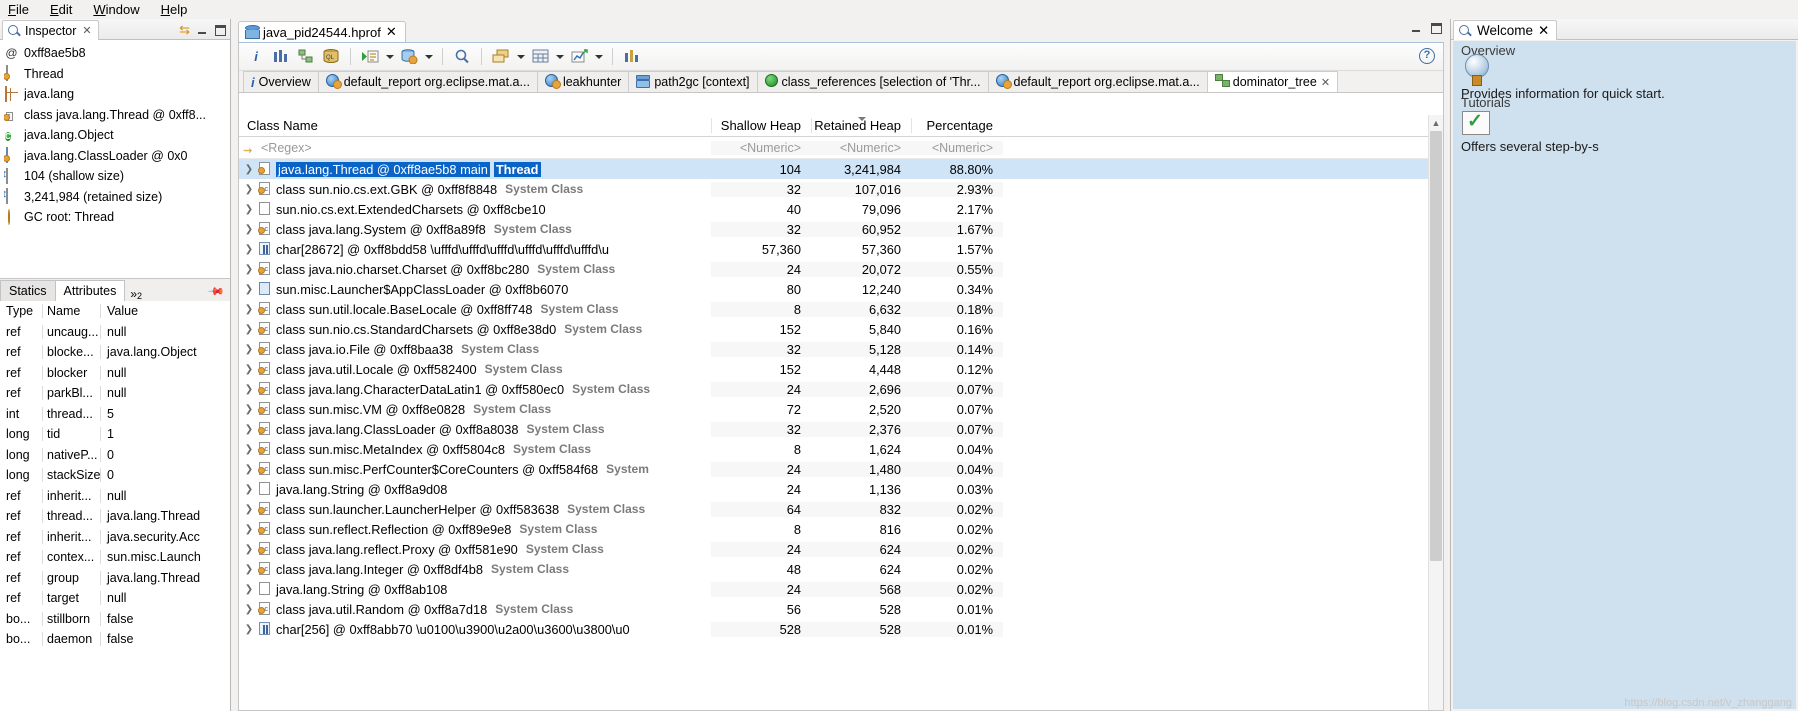 The width and height of the screenshot is (1798, 711). Describe the element at coordinates (475, 125) in the screenshot. I see `column-header-class-name: Class Name` at that location.